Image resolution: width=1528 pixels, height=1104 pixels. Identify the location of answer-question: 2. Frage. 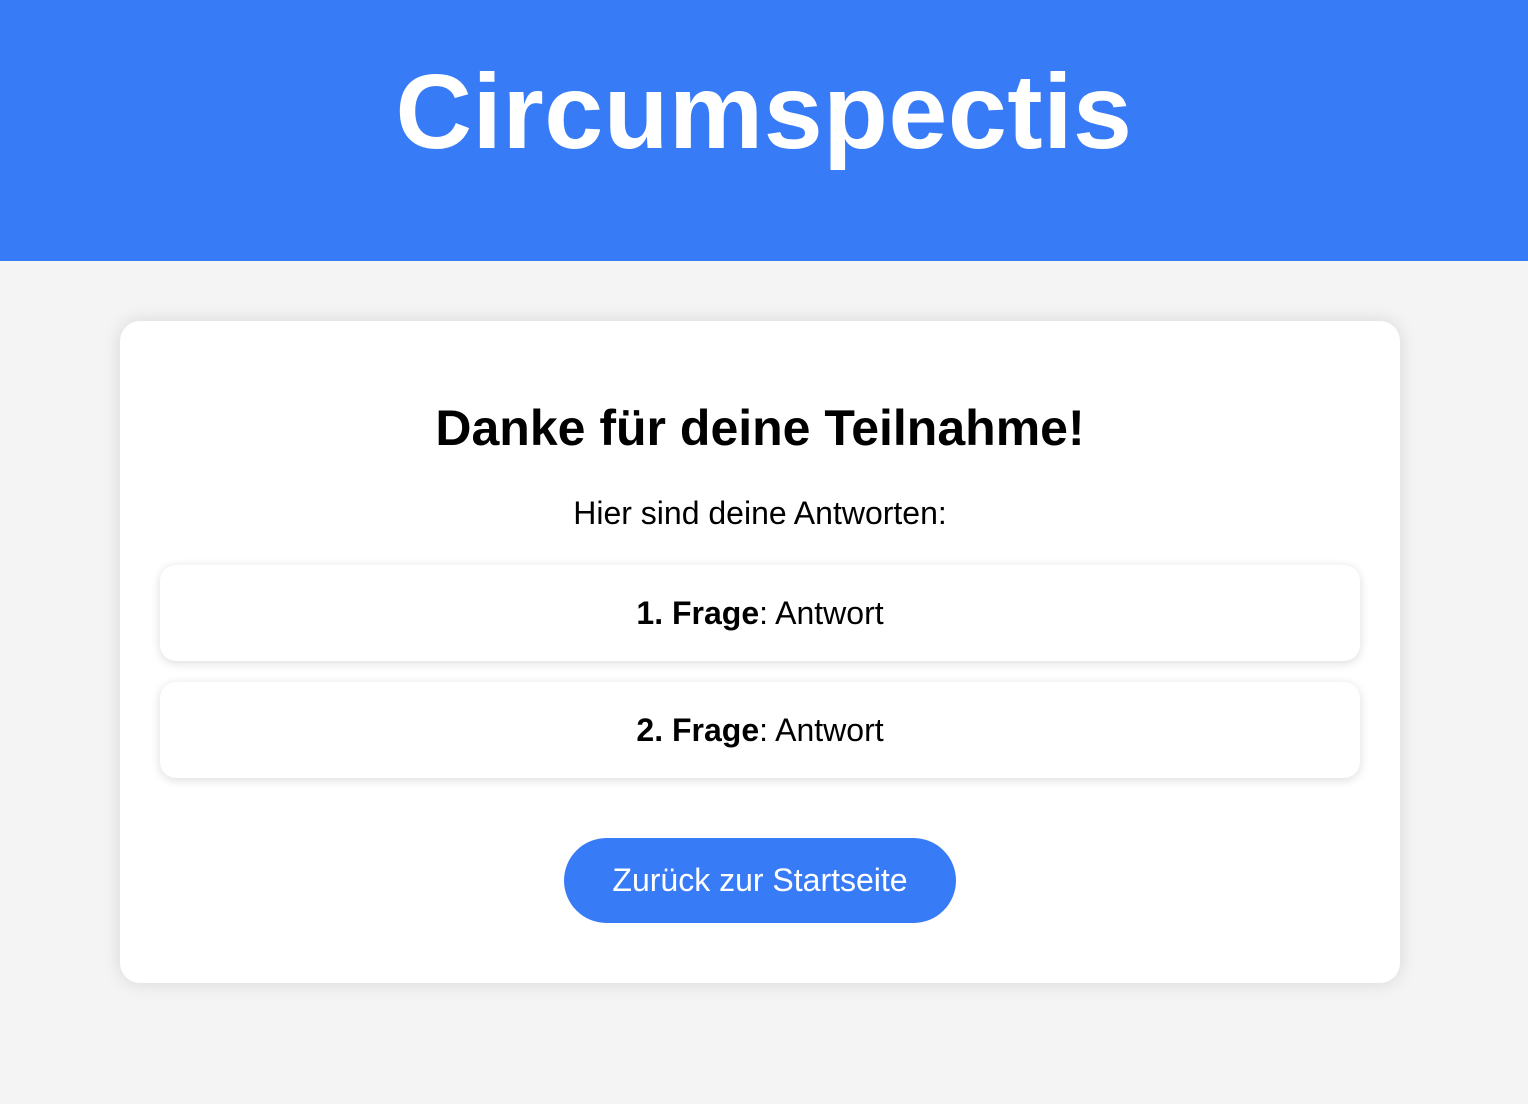
(698, 730).